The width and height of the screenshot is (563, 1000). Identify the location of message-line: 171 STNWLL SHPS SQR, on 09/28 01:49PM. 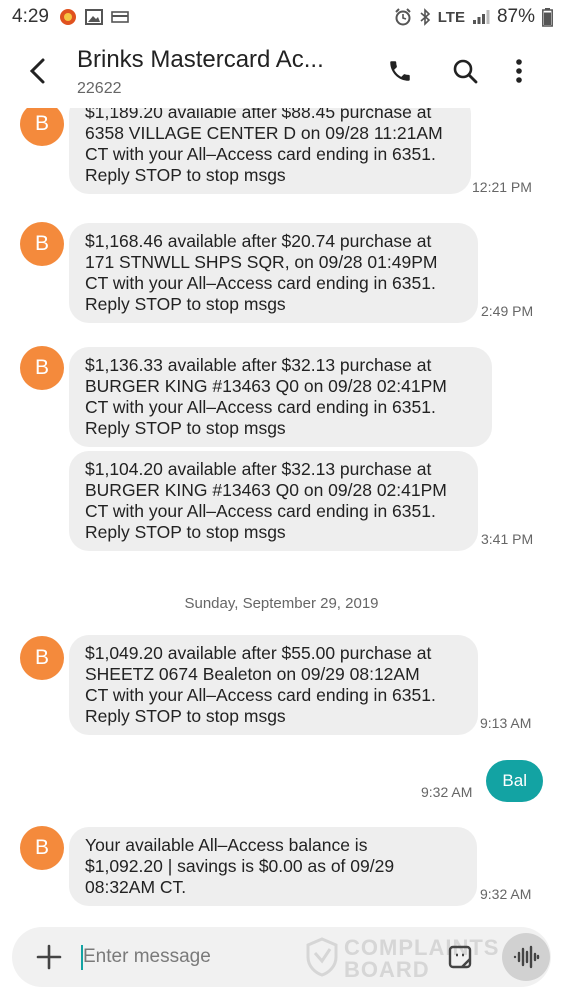
(261, 262).